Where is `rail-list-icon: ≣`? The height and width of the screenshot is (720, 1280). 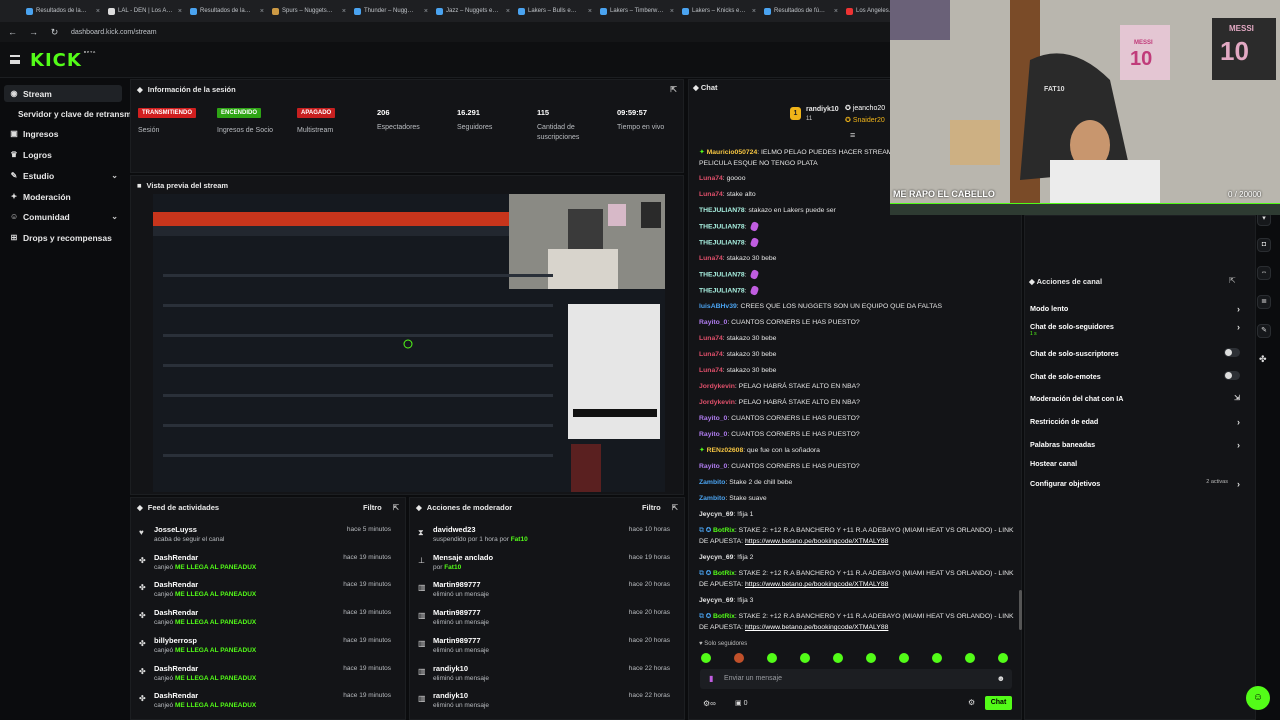 rail-list-icon: ≣ is located at coordinates (1264, 302).